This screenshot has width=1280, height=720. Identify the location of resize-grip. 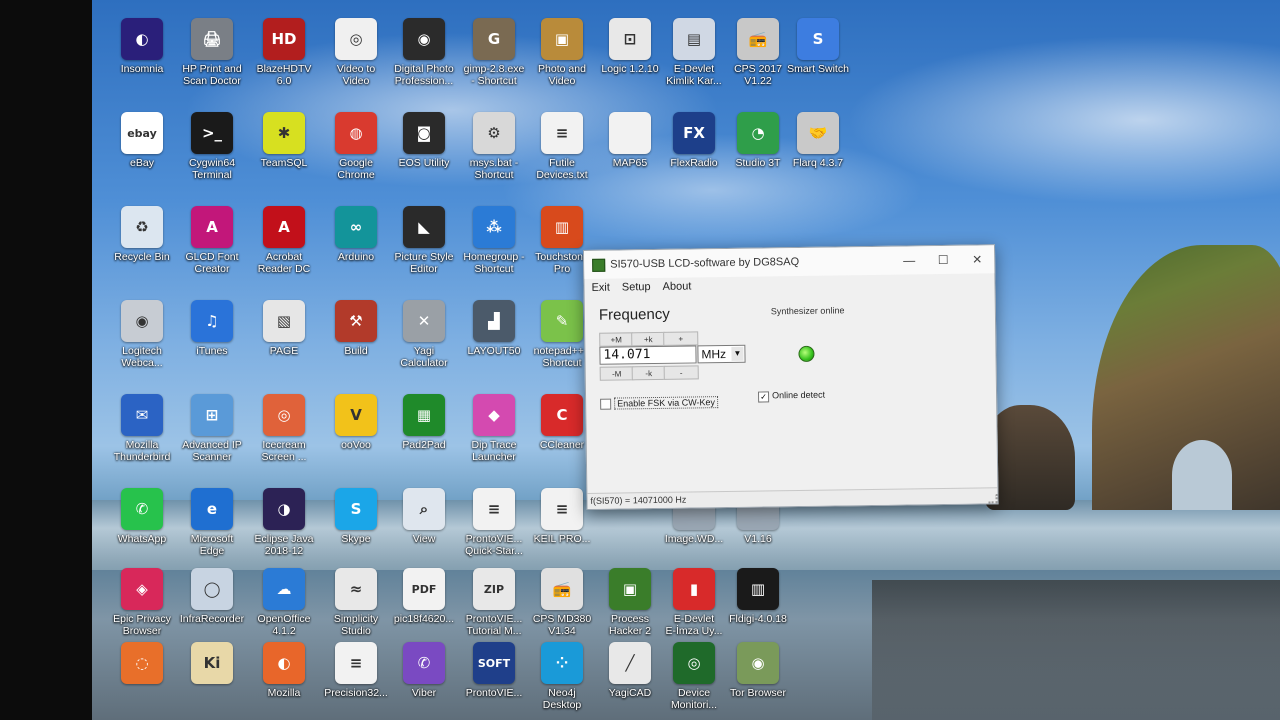
(993, 499).